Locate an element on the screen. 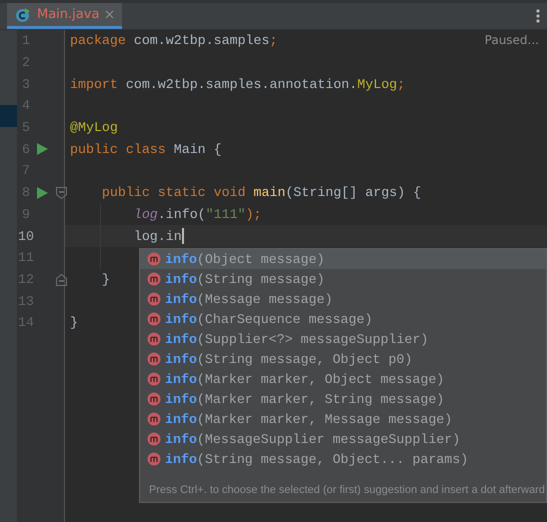  hint-text: Press Ctrl+. to choose the selected (or first) suggestion and insert a dot afterward is located at coordinates (347, 490).